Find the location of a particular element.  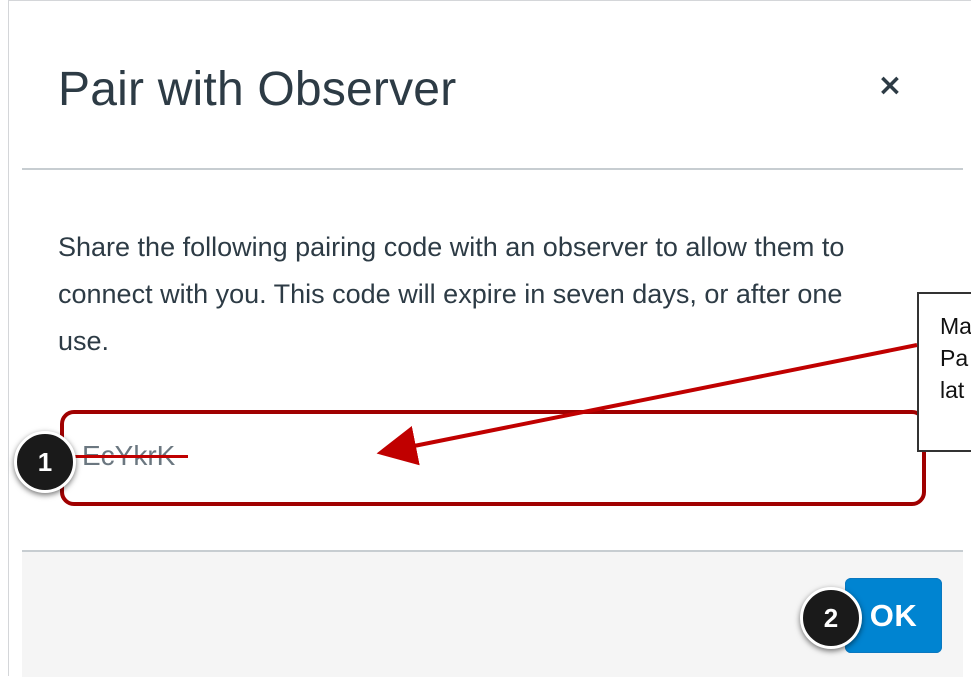

pairing-code-field: EcYkrK is located at coordinates (493, 458).